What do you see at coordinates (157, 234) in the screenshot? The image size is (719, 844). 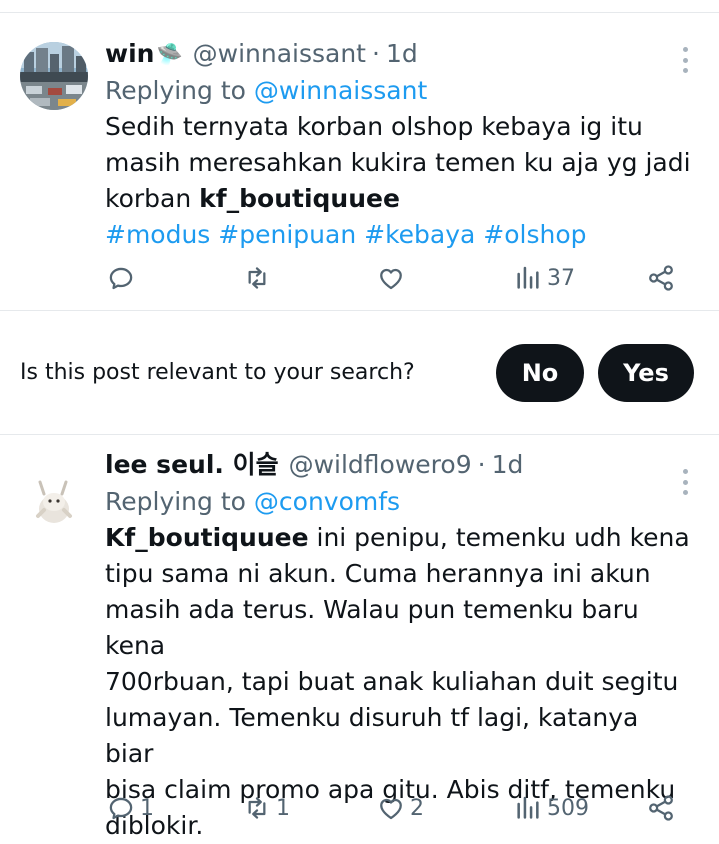 I see `hashtag-link: #modus` at bounding box center [157, 234].